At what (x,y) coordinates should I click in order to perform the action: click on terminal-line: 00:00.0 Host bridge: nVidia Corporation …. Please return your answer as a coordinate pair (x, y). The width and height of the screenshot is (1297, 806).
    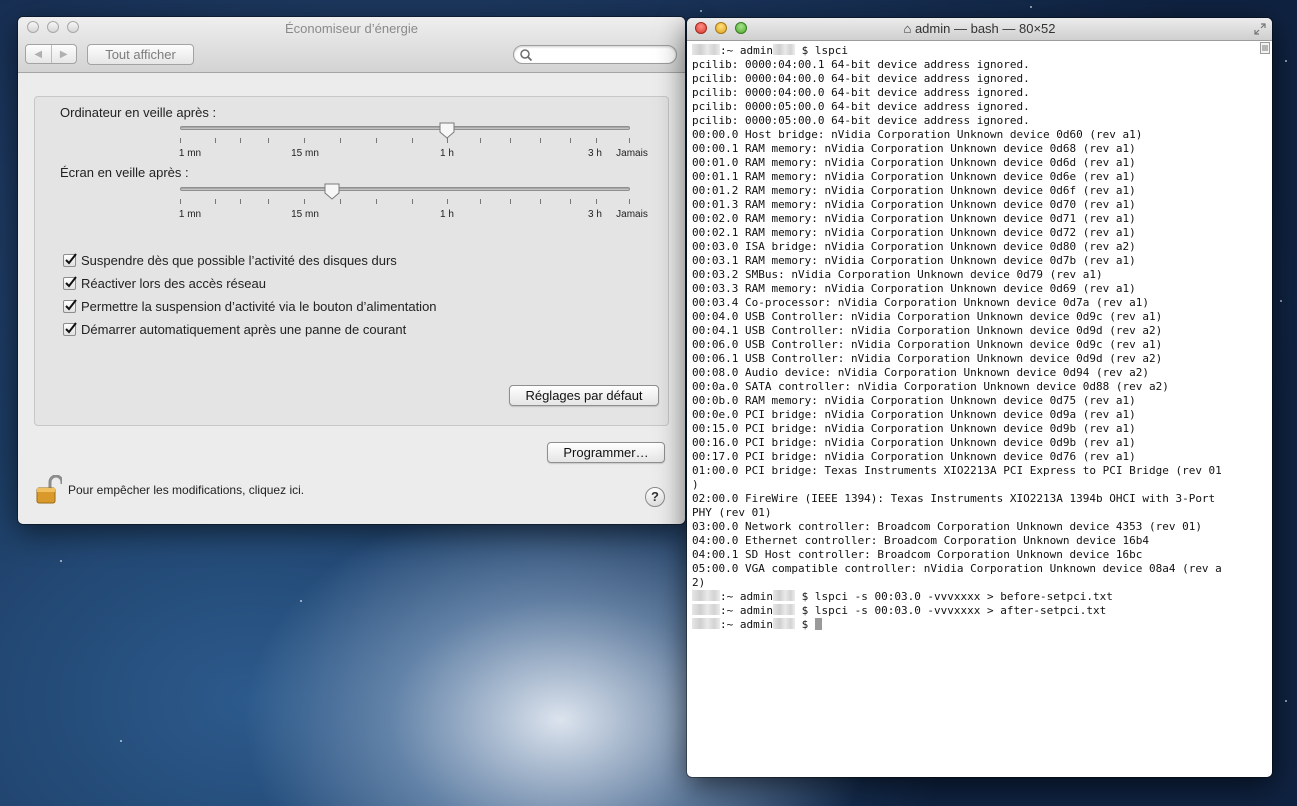
    Looking at the image, I should click on (917, 134).